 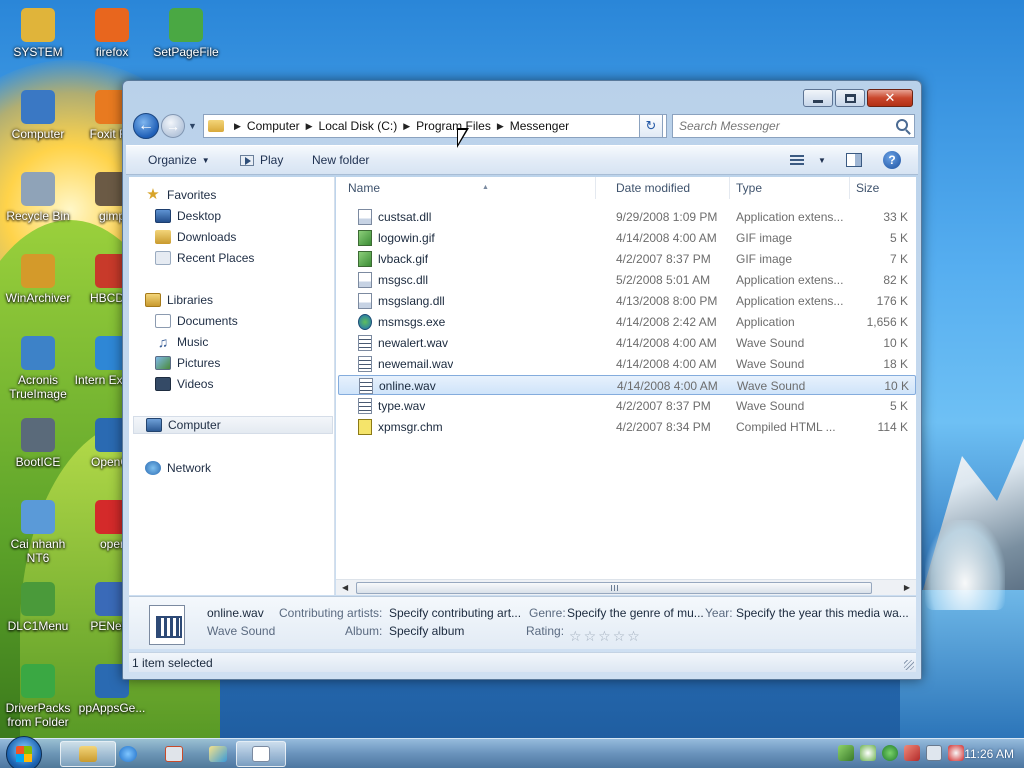 I want to click on nav-item-documents: Documents, so click(x=196, y=321).